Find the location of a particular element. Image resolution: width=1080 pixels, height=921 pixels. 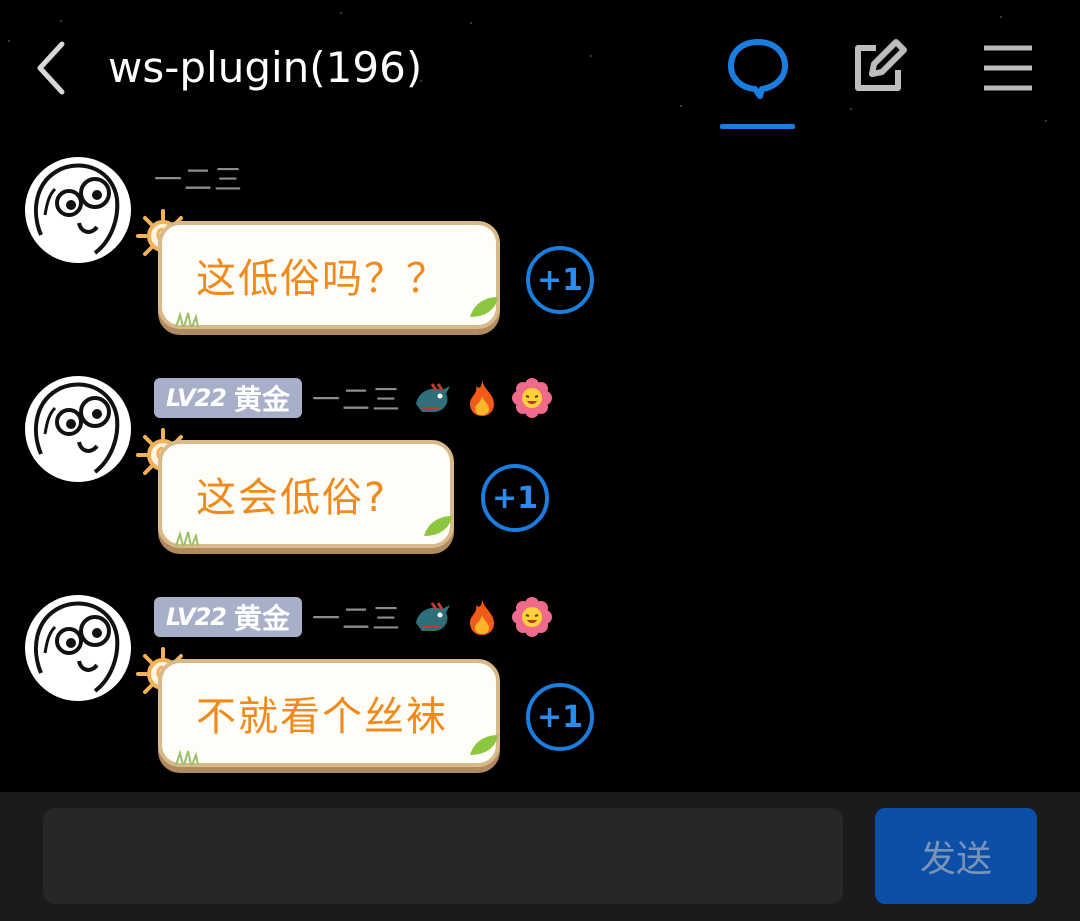

chat-bubble-icon is located at coordinates (758, 69).